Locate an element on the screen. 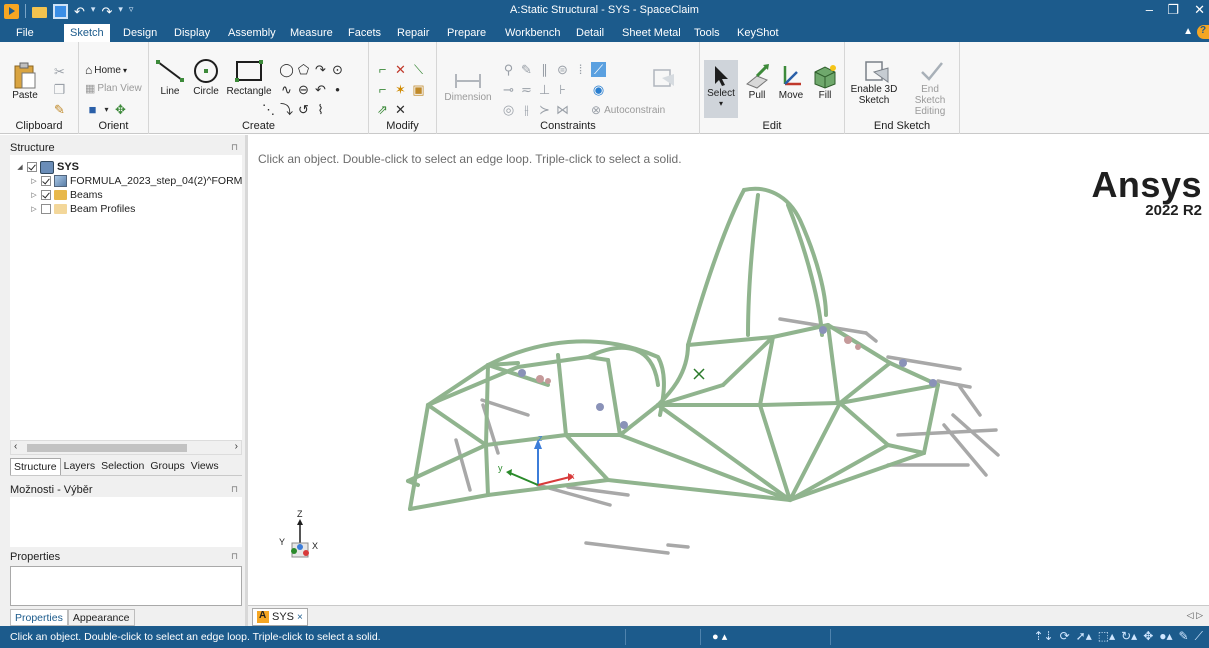 The width and height of the screenshot is (1209, 648). tangent-arc-icon: ↷ is located at coordinates (320, 69).